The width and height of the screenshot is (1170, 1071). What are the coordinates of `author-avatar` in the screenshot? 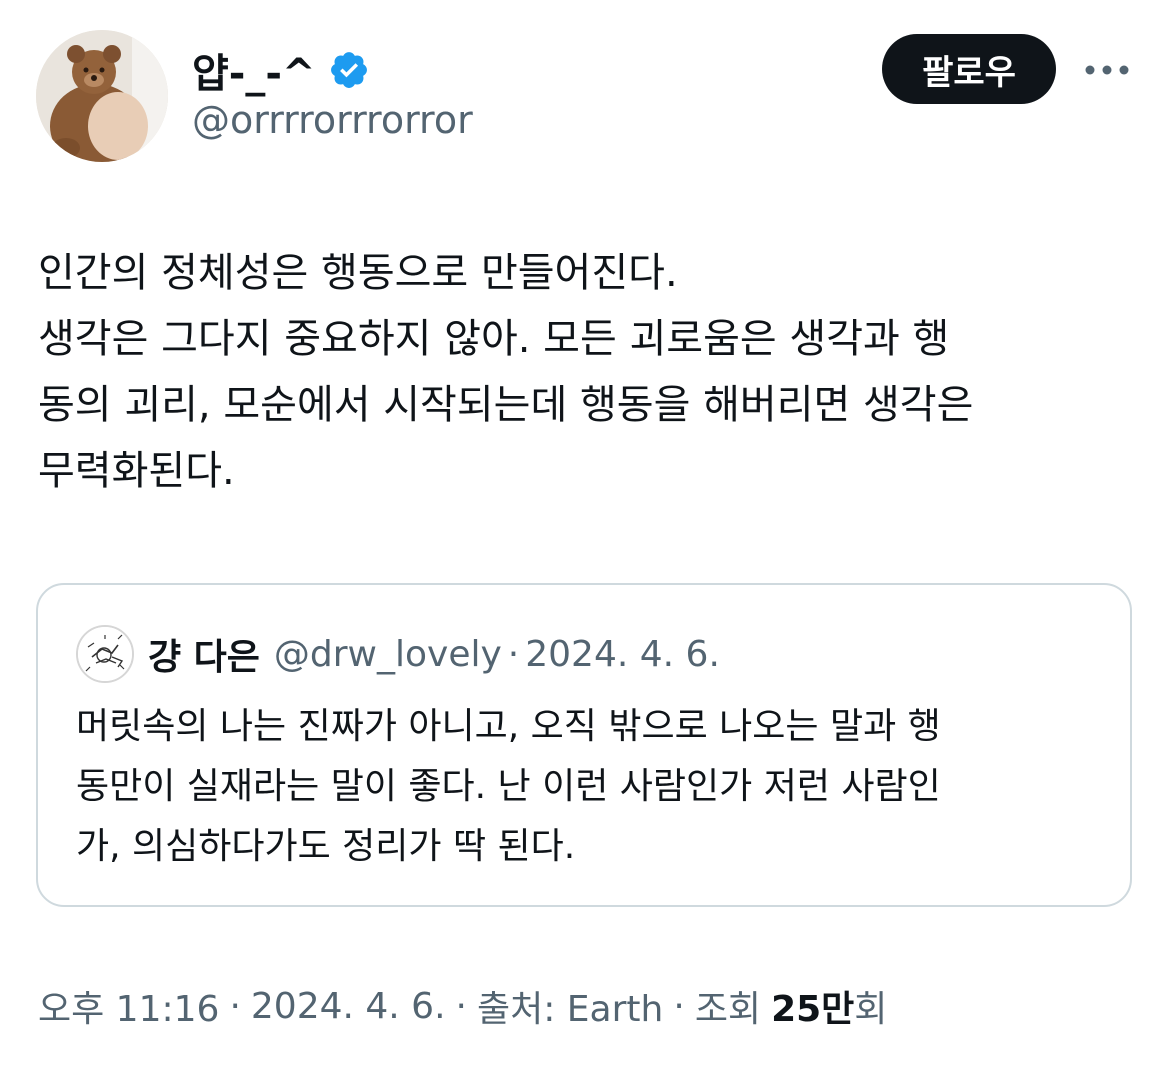 It's located at (102, 96).